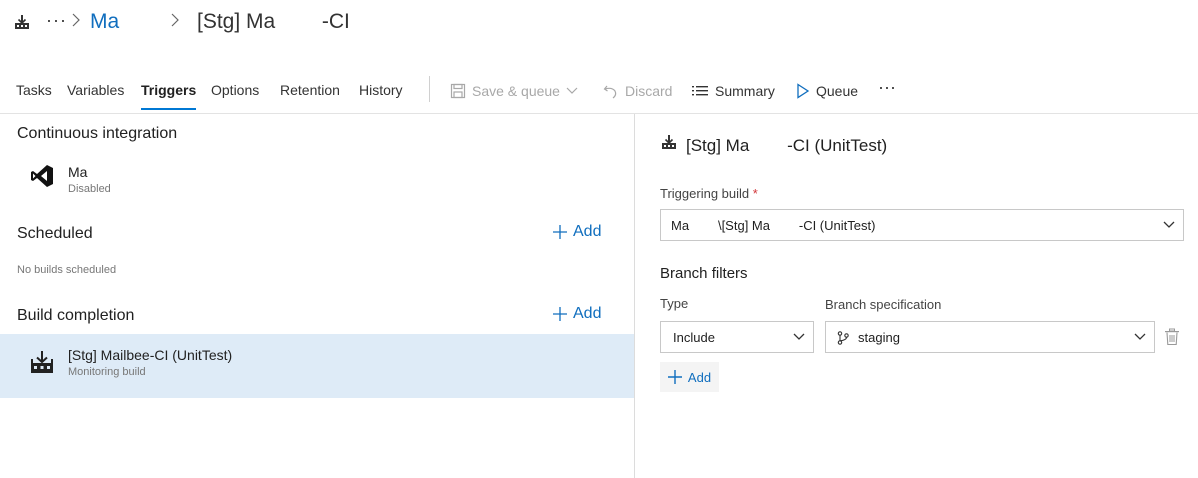 The height and width of the screenshot is (478, 1198). Describe the element at coordinates (458, 91) in the screenshot. I see `save-icon` at that location.